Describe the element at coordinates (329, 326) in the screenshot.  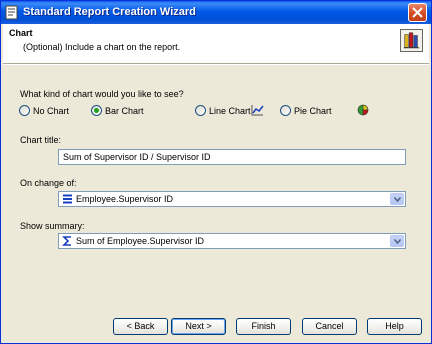
I see `cancel-button: Cancel` at that location.